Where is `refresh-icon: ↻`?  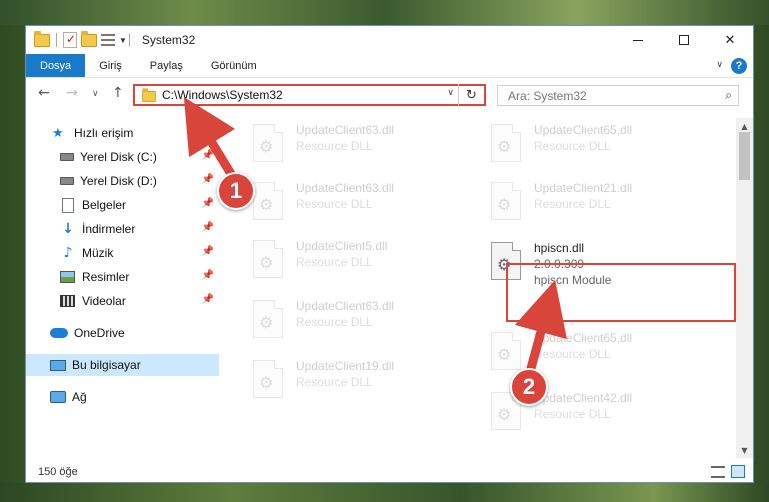 refresh-icon: ↻ is located at coordinates (471, 95).